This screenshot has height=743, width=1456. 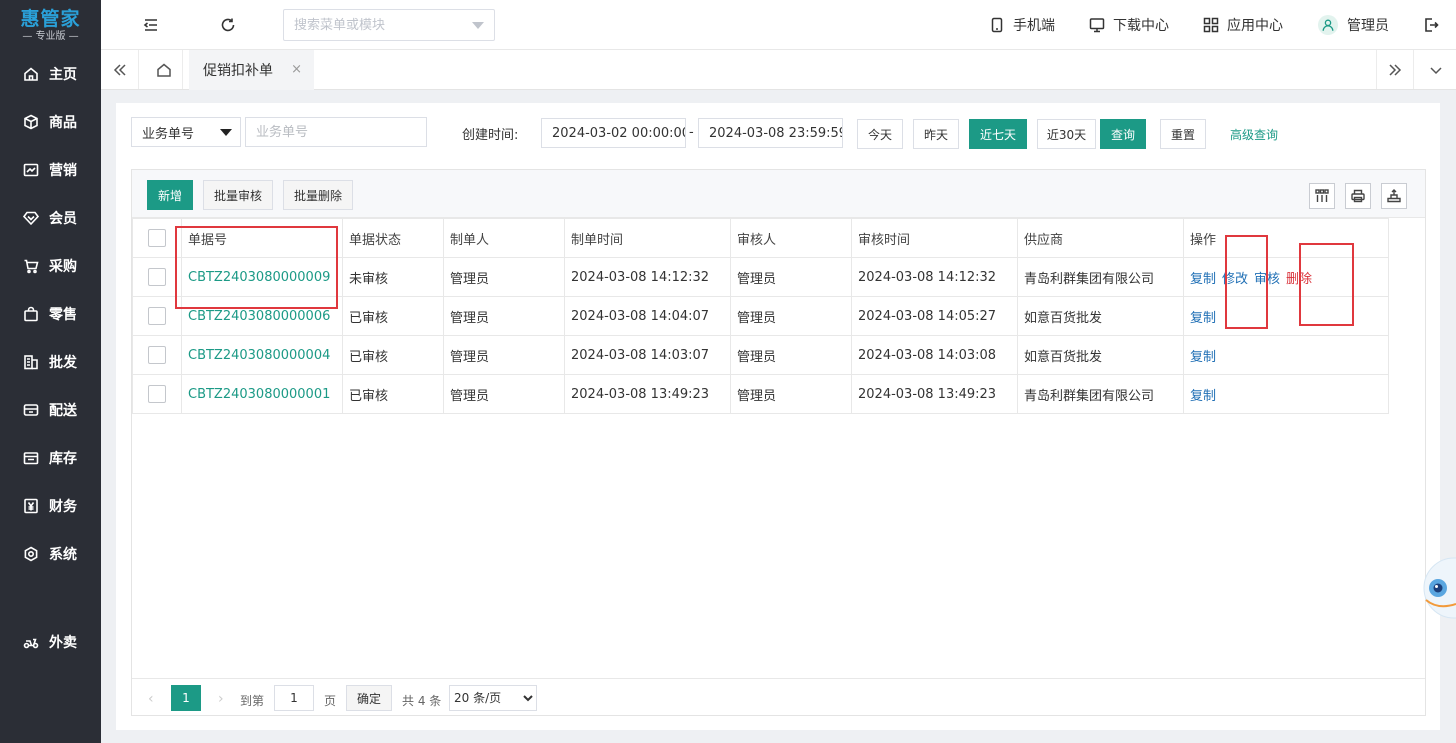 What do you see at coordinates (151, 25) in the screenshot?
I see `menu-collapse-icon` at bounding box center [151, 25].